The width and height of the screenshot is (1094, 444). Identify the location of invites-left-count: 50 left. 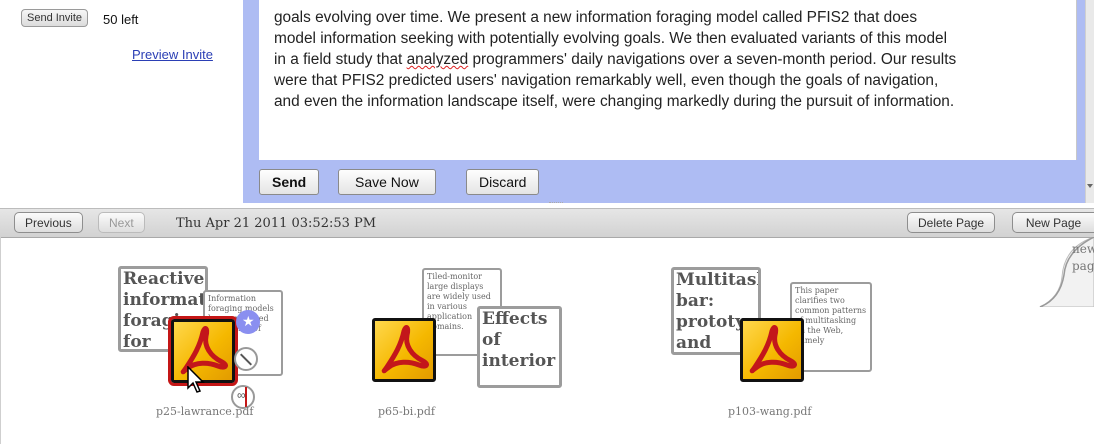
(121, 19).